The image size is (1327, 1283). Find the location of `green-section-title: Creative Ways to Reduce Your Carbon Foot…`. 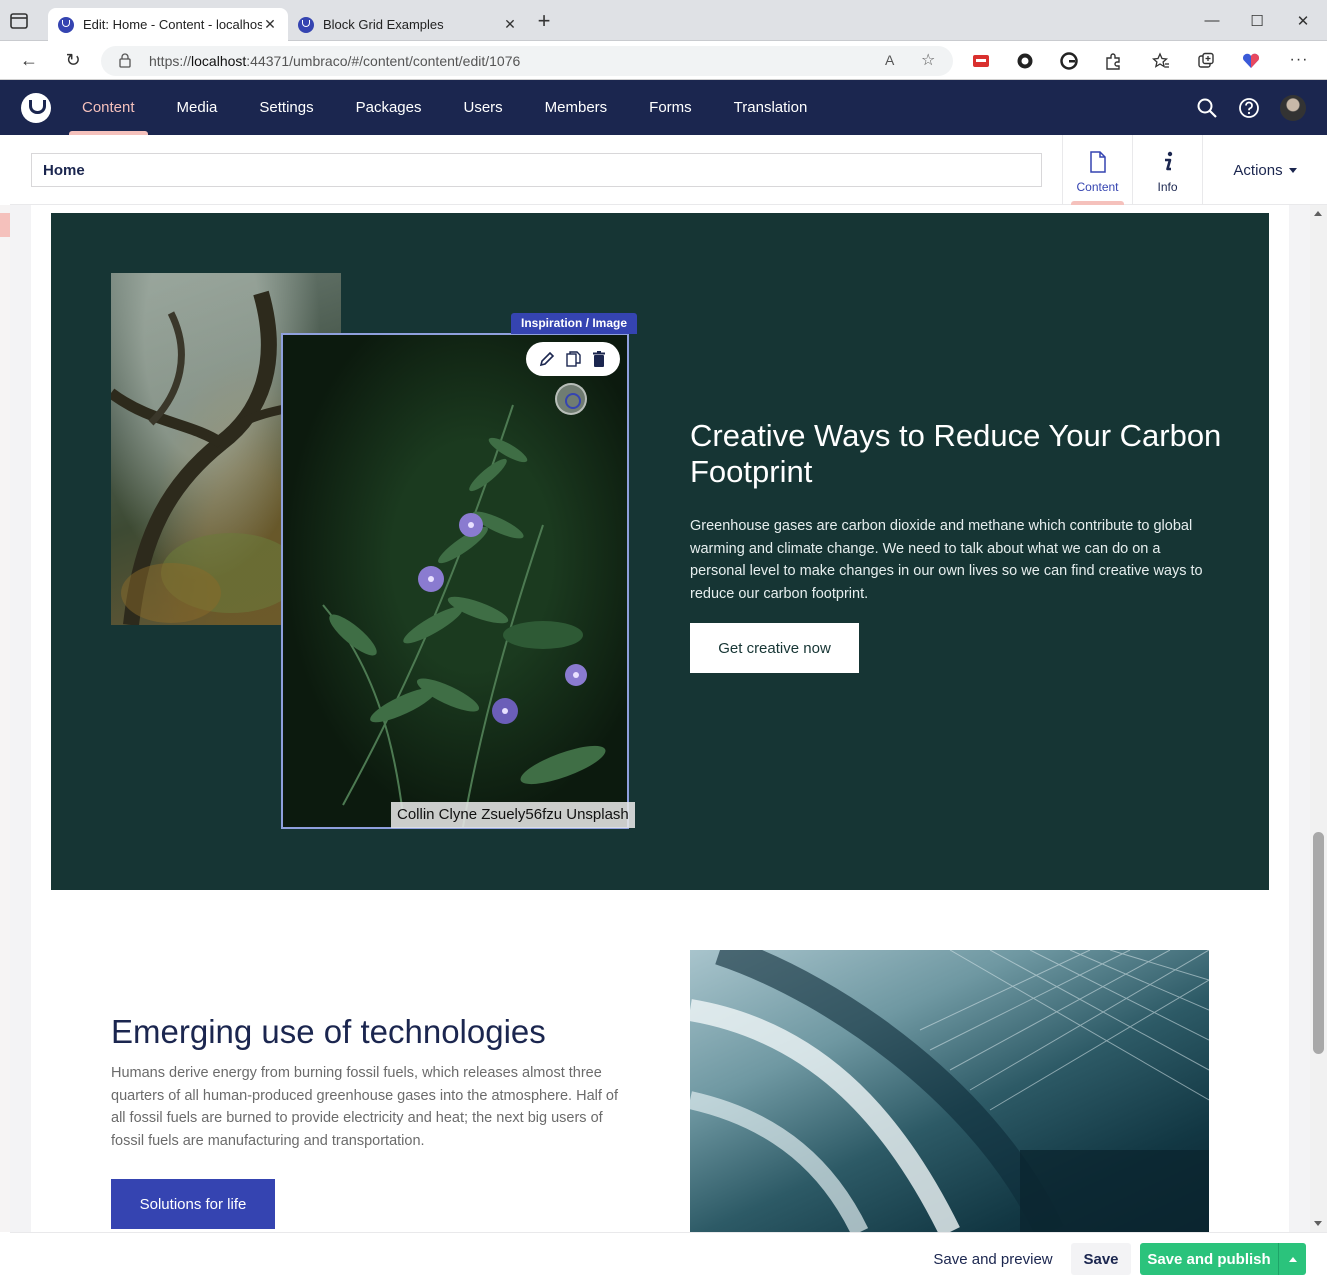

green-section-title: Creative Ways to Reduce Your Carbon Foot… is located at coordinates (956, 453).